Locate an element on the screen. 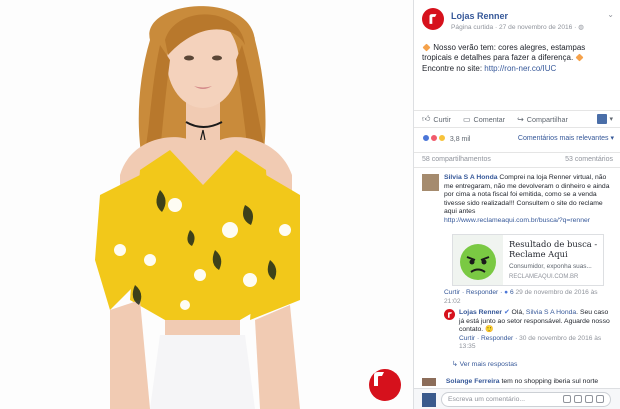  reactions-summary: 3,8 mil Comentários mais relevantes ▾ is located at coordinates (518, 140).